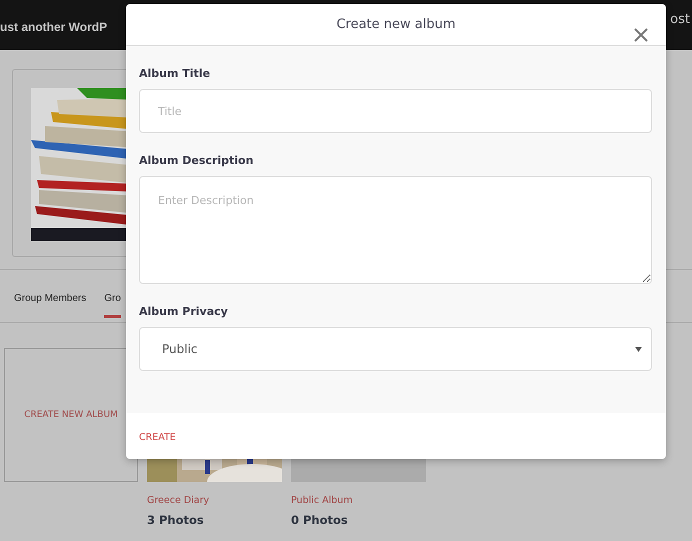  I want to click on tab: Gro, so click(112, 298).